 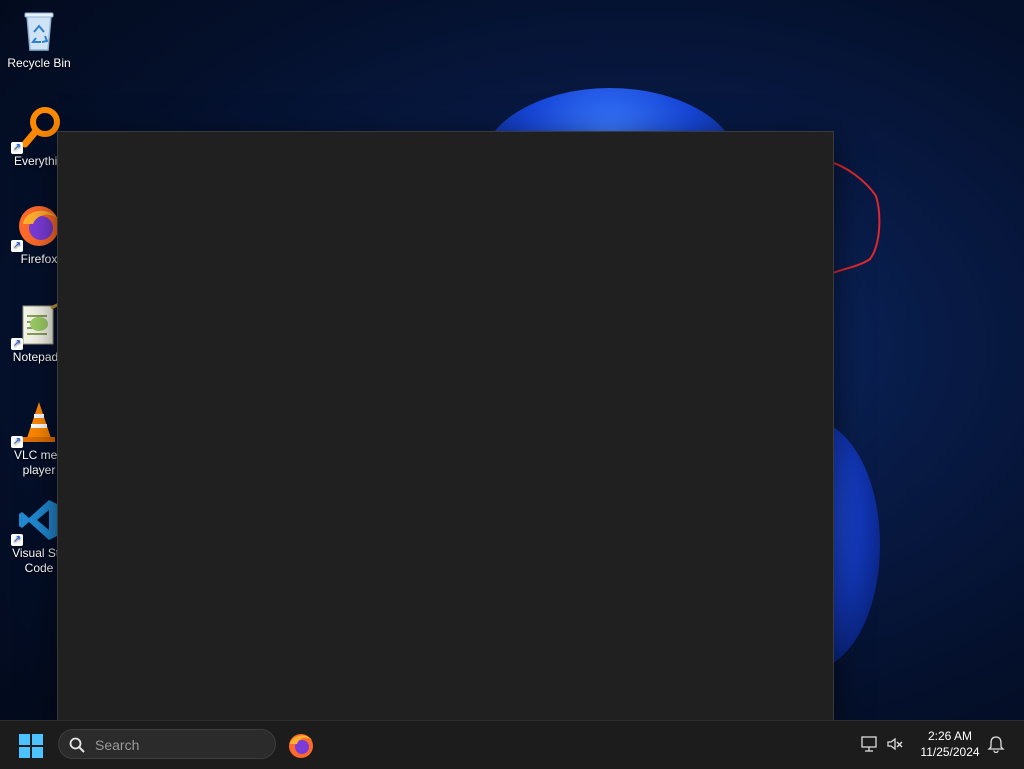 I want to click on taskbar-firefox-icon, so click(x=301, y=746).